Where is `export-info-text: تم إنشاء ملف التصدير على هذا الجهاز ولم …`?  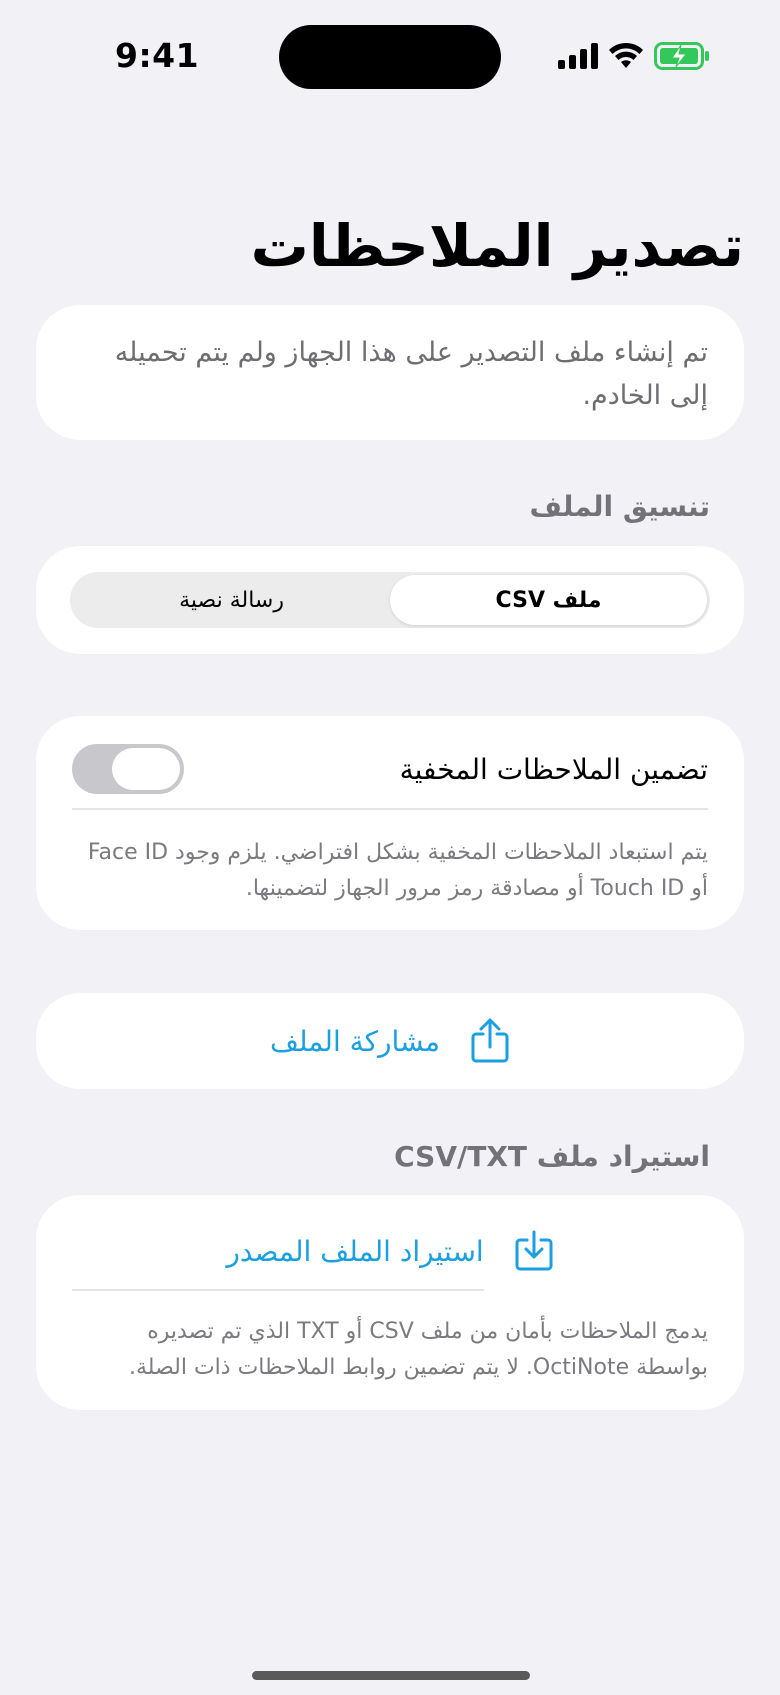 export-info-text: تم إنشاء ملف التصدير على هذا الجهاز ولم … is located at coordinates (411, 374).